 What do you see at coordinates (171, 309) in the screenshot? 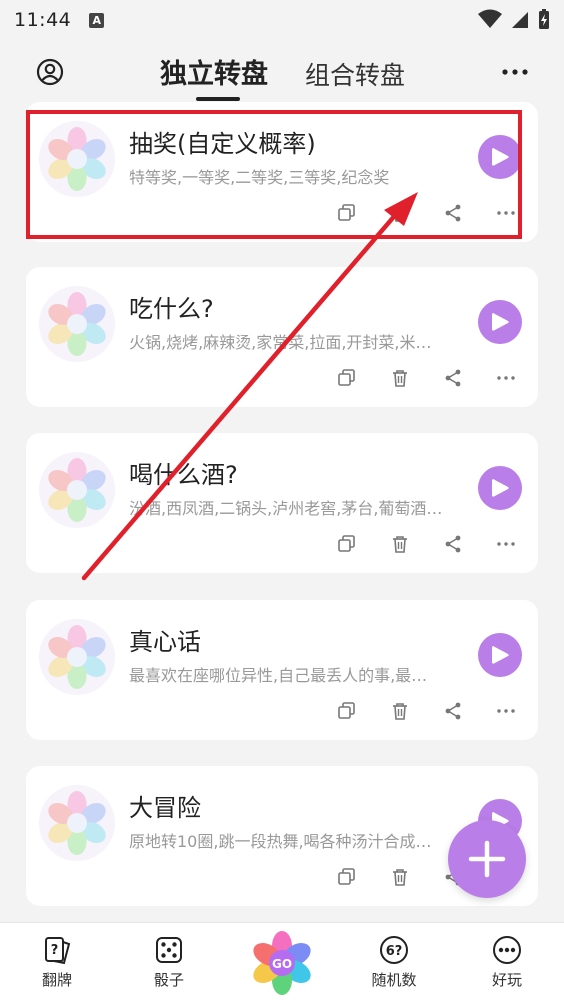
I see `wheel-title: 吃什么?` at bounding box center [171, 309].